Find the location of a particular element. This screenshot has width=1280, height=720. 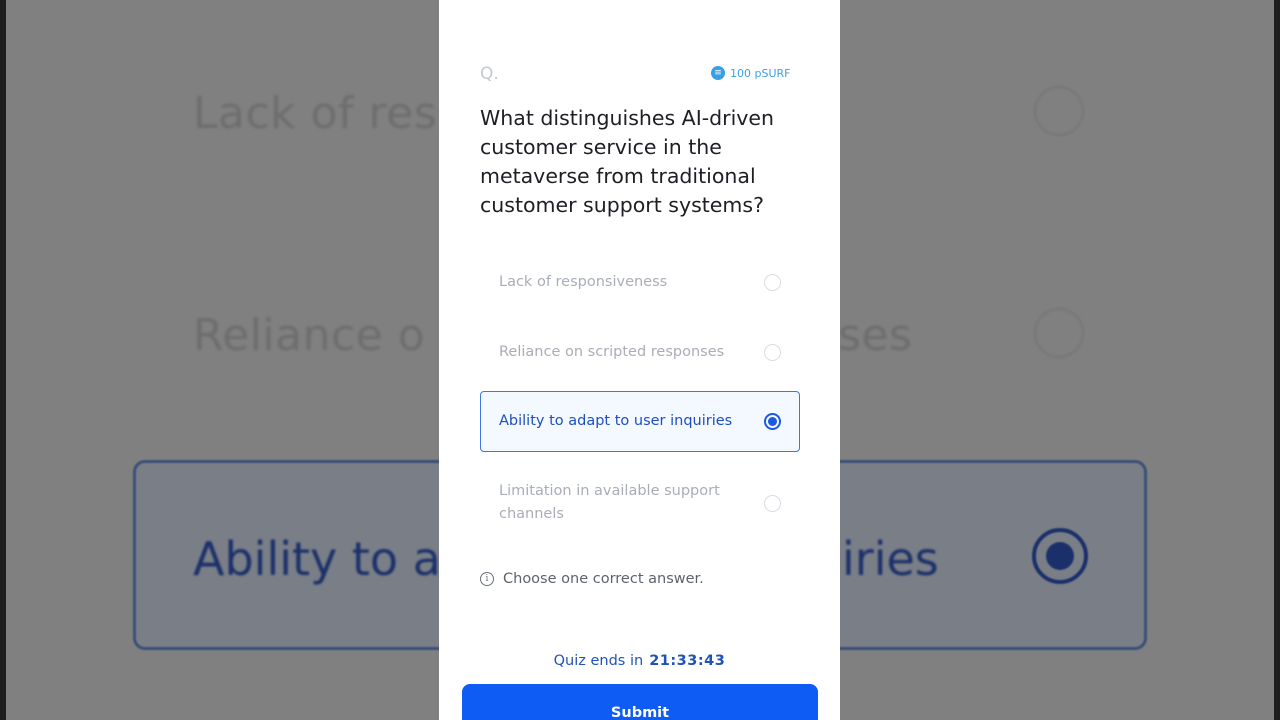

answer-hint: i Choose one correct answer. is located at coordinates (592, 579).